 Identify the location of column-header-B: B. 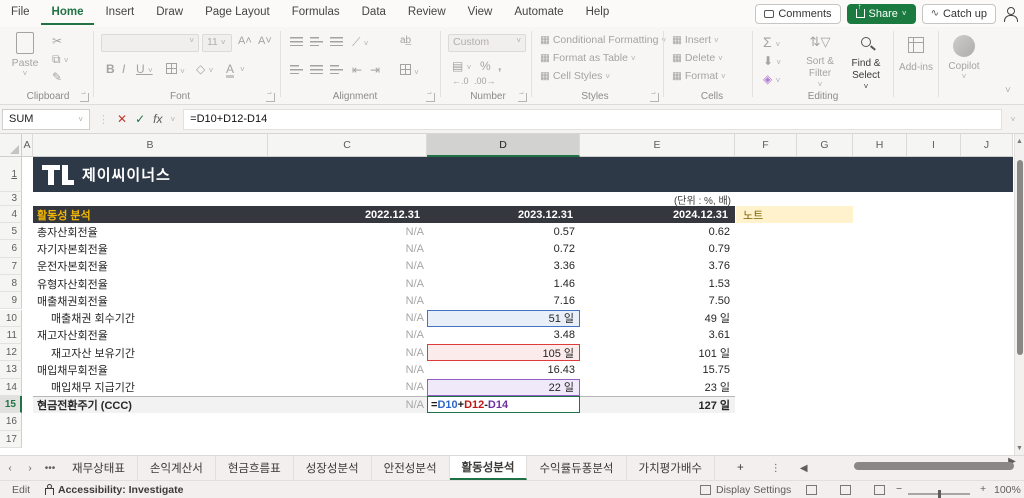
(150, 145).